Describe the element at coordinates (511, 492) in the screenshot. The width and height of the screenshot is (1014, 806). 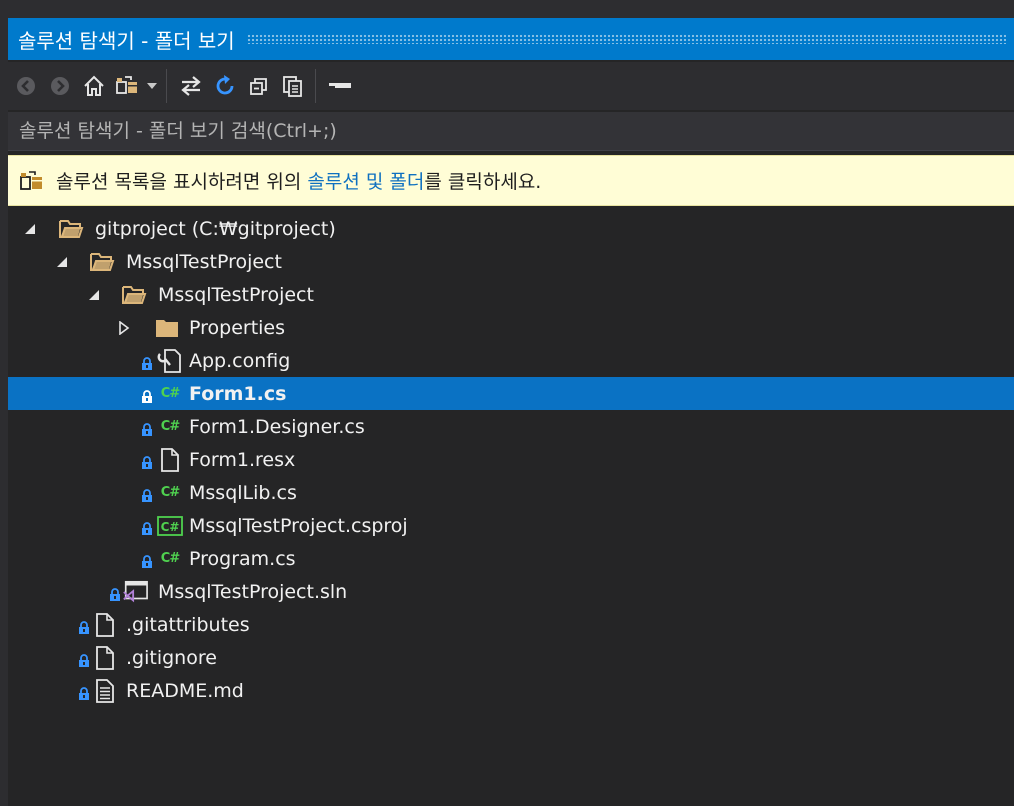
I see `tree-item-mssqllib-cs: C# MssqlLib.cs` at that location.